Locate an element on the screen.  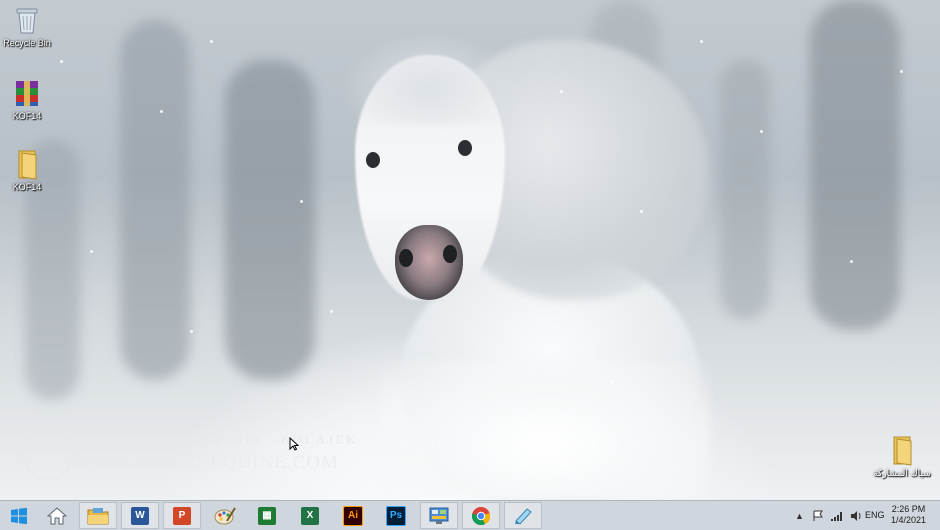
start-button is located at coordinates (19, 515).